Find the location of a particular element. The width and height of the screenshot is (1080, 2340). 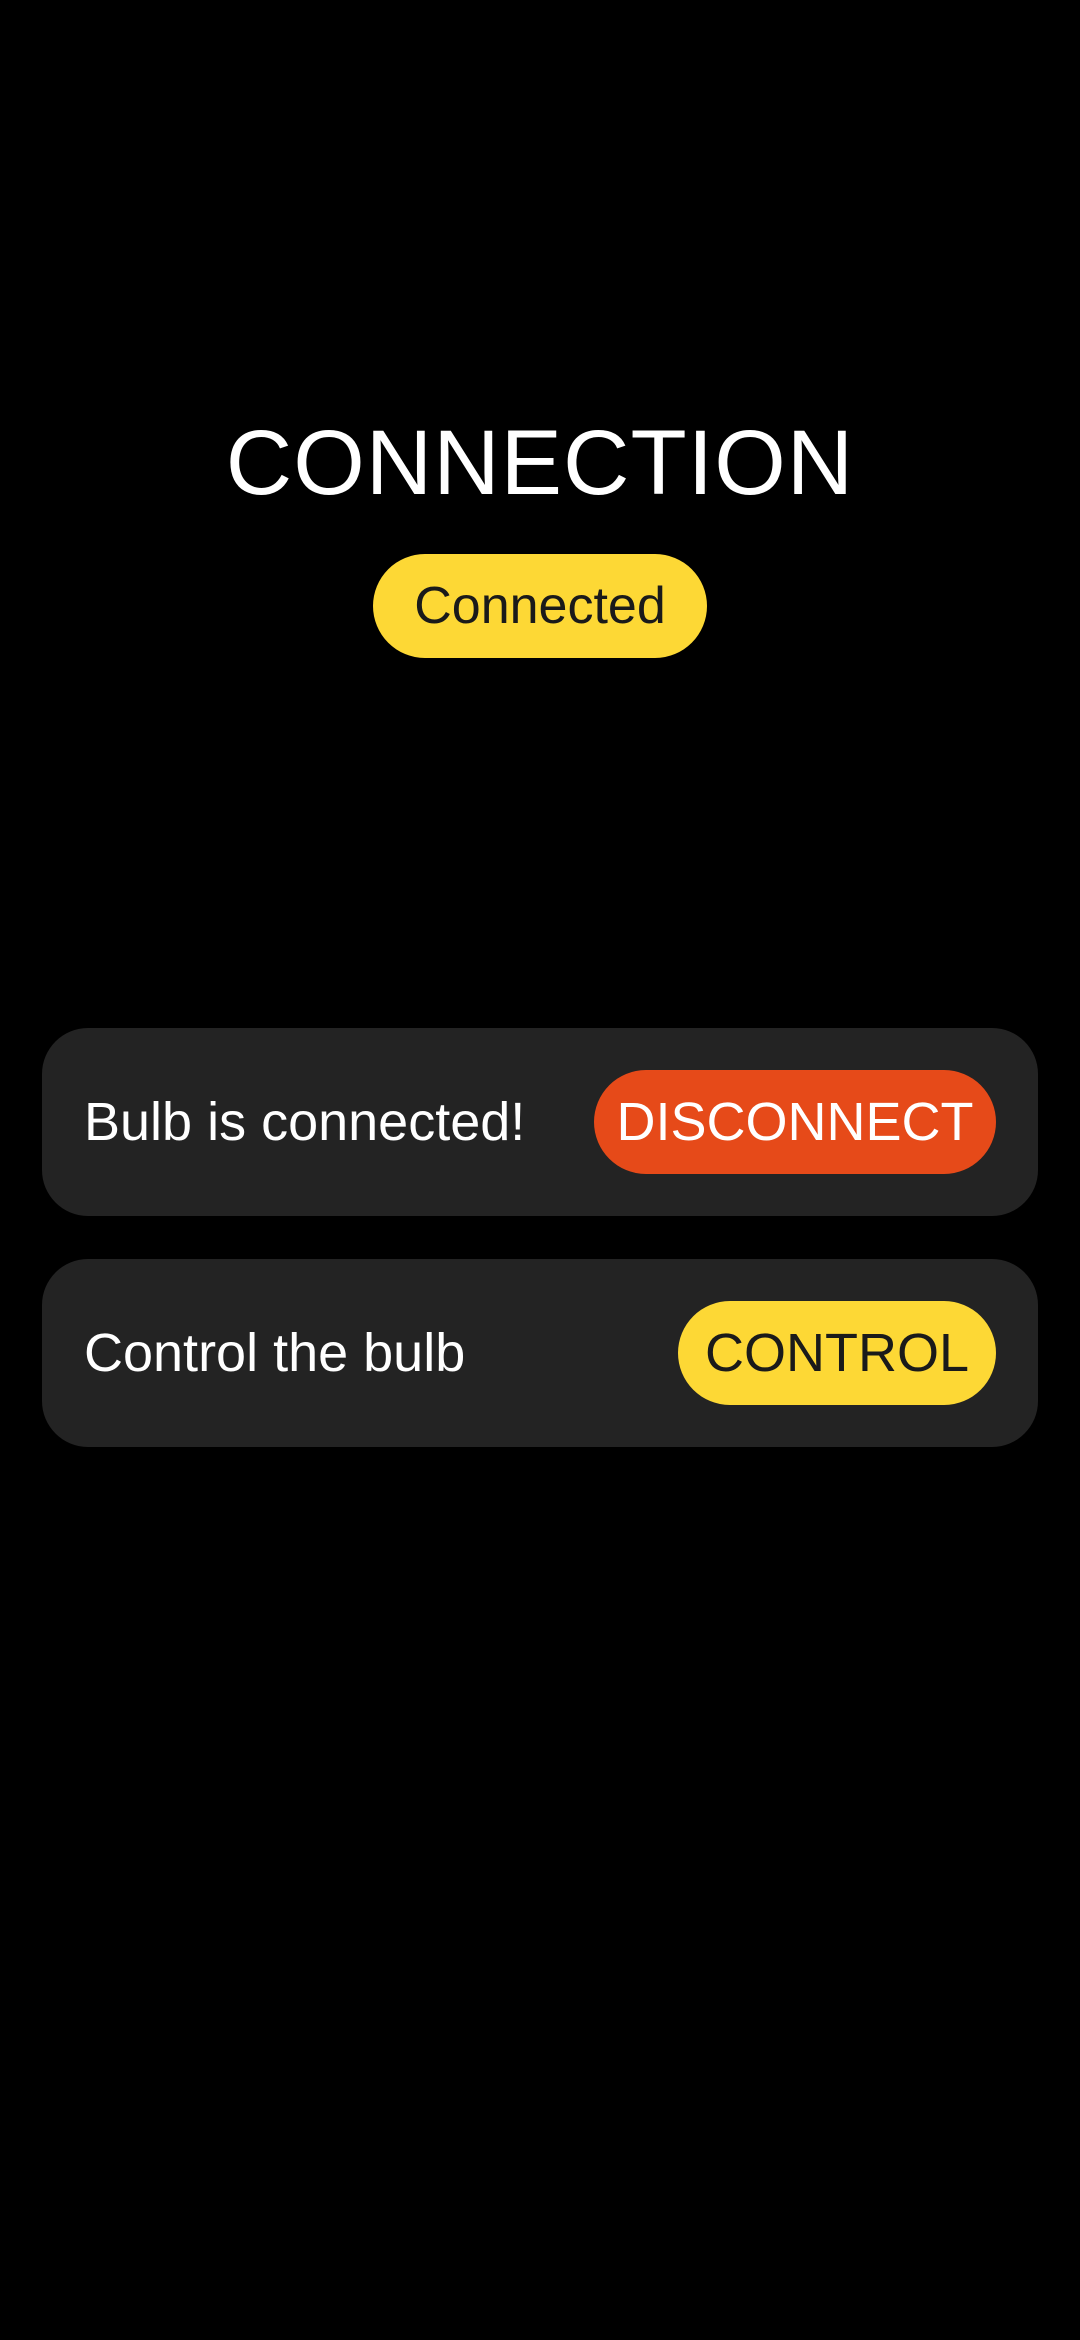

page-title: CONNECTION is located at coordinates (540, 463).